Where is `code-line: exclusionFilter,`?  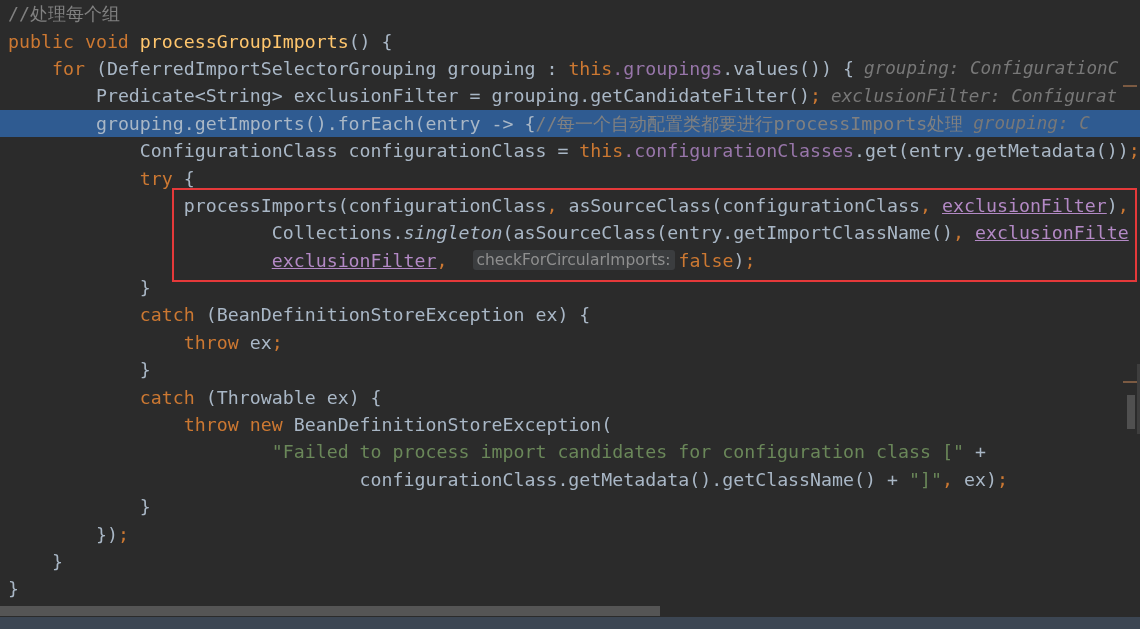
code-line: exclusionFilter, is located at coordinates (359, 260).